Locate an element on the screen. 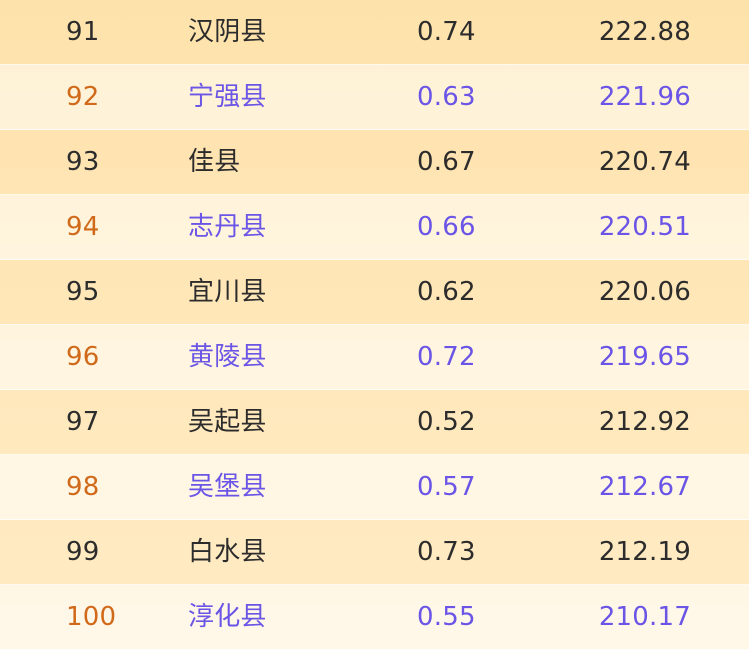  county-cell: 志丹县 is located at coordinates (227, 227).